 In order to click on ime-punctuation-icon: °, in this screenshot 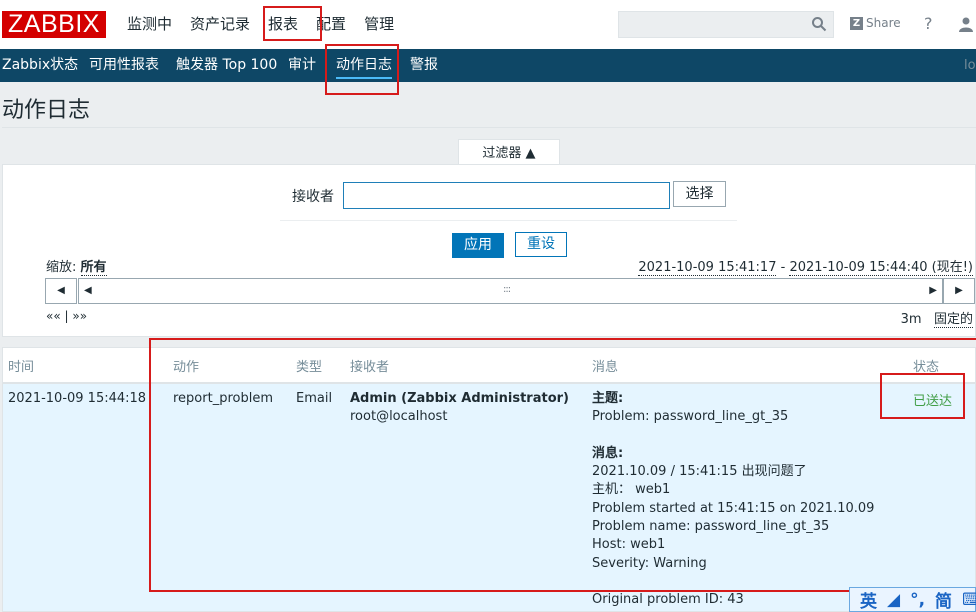, I will do `click(917, 600)`.